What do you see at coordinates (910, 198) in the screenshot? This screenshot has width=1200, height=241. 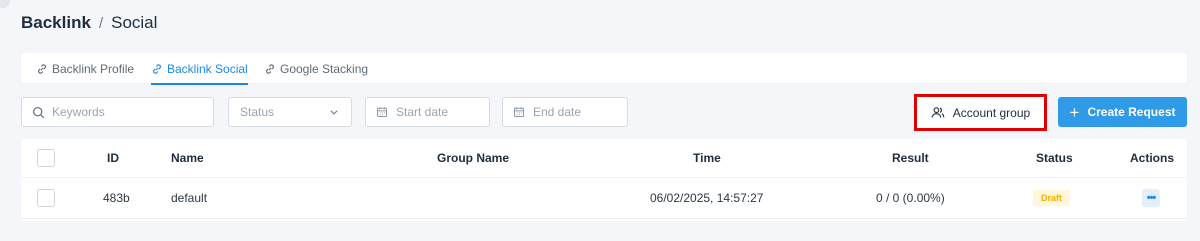 I see `row-result: 0 / 0 (0.00%)` at bounding box center [910, 198].